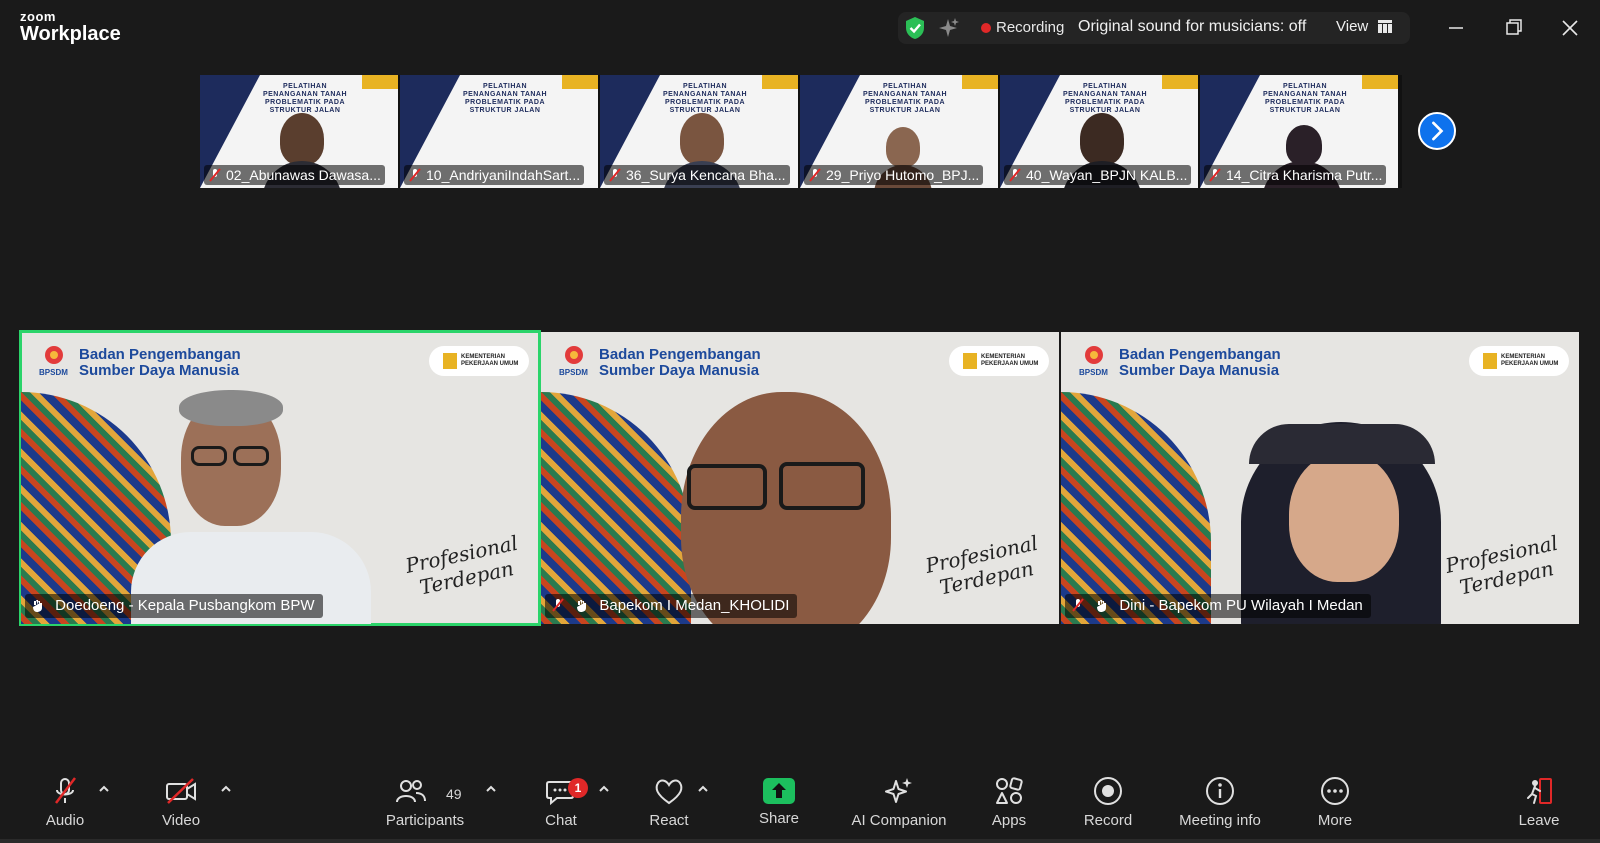  I want to click on recording-dot-icon, so click(986, 28).